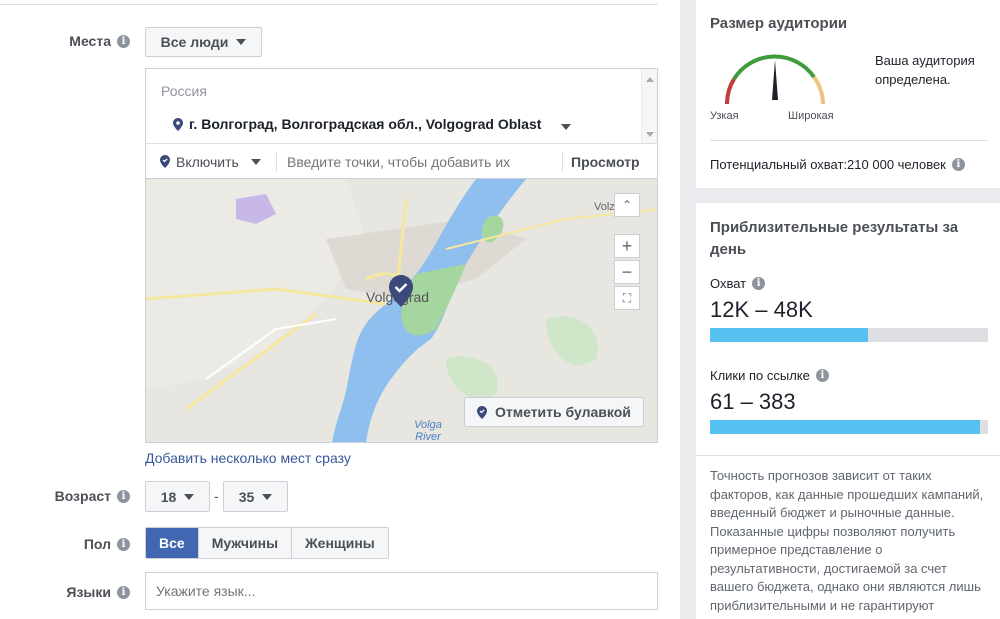 This screenshot has width=1000, height=619. I want to click on places-label: Места i, so click(99, 41).